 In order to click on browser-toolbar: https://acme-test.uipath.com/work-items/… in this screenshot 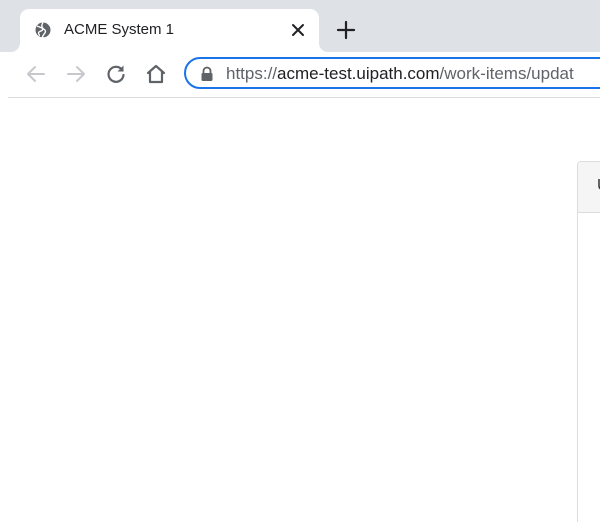, I will do `click(300, 74)`.